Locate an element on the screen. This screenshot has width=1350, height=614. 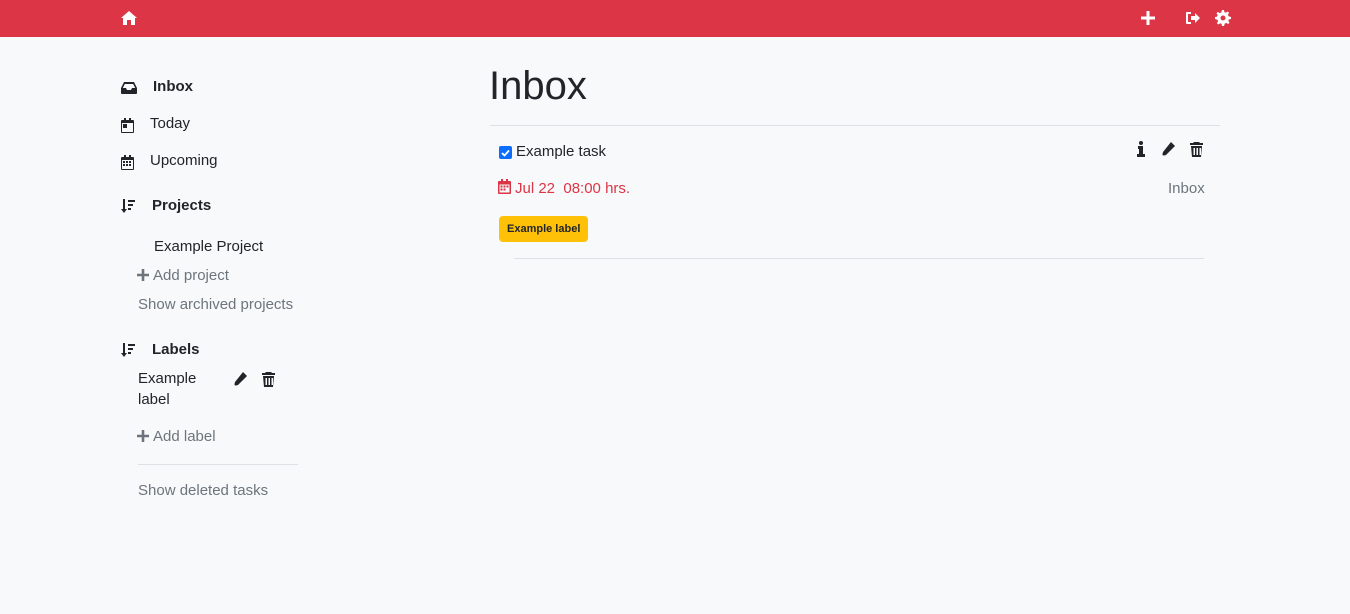
sidebar-project-item: Example Project is located at coordinates (208, 246).